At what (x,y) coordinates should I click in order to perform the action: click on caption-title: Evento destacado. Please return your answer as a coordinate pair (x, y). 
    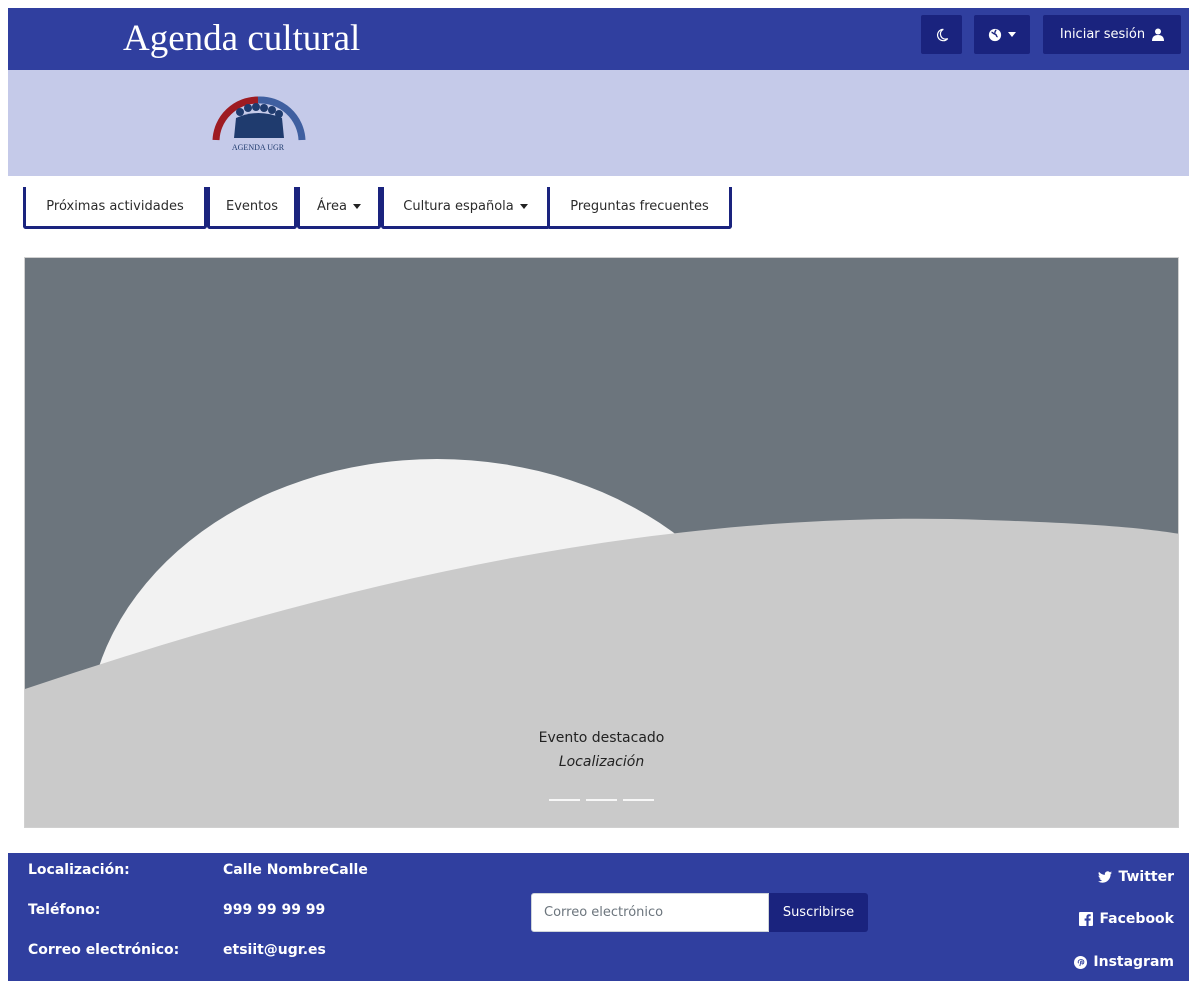
    Looking at the image, I should click on (601, 738).